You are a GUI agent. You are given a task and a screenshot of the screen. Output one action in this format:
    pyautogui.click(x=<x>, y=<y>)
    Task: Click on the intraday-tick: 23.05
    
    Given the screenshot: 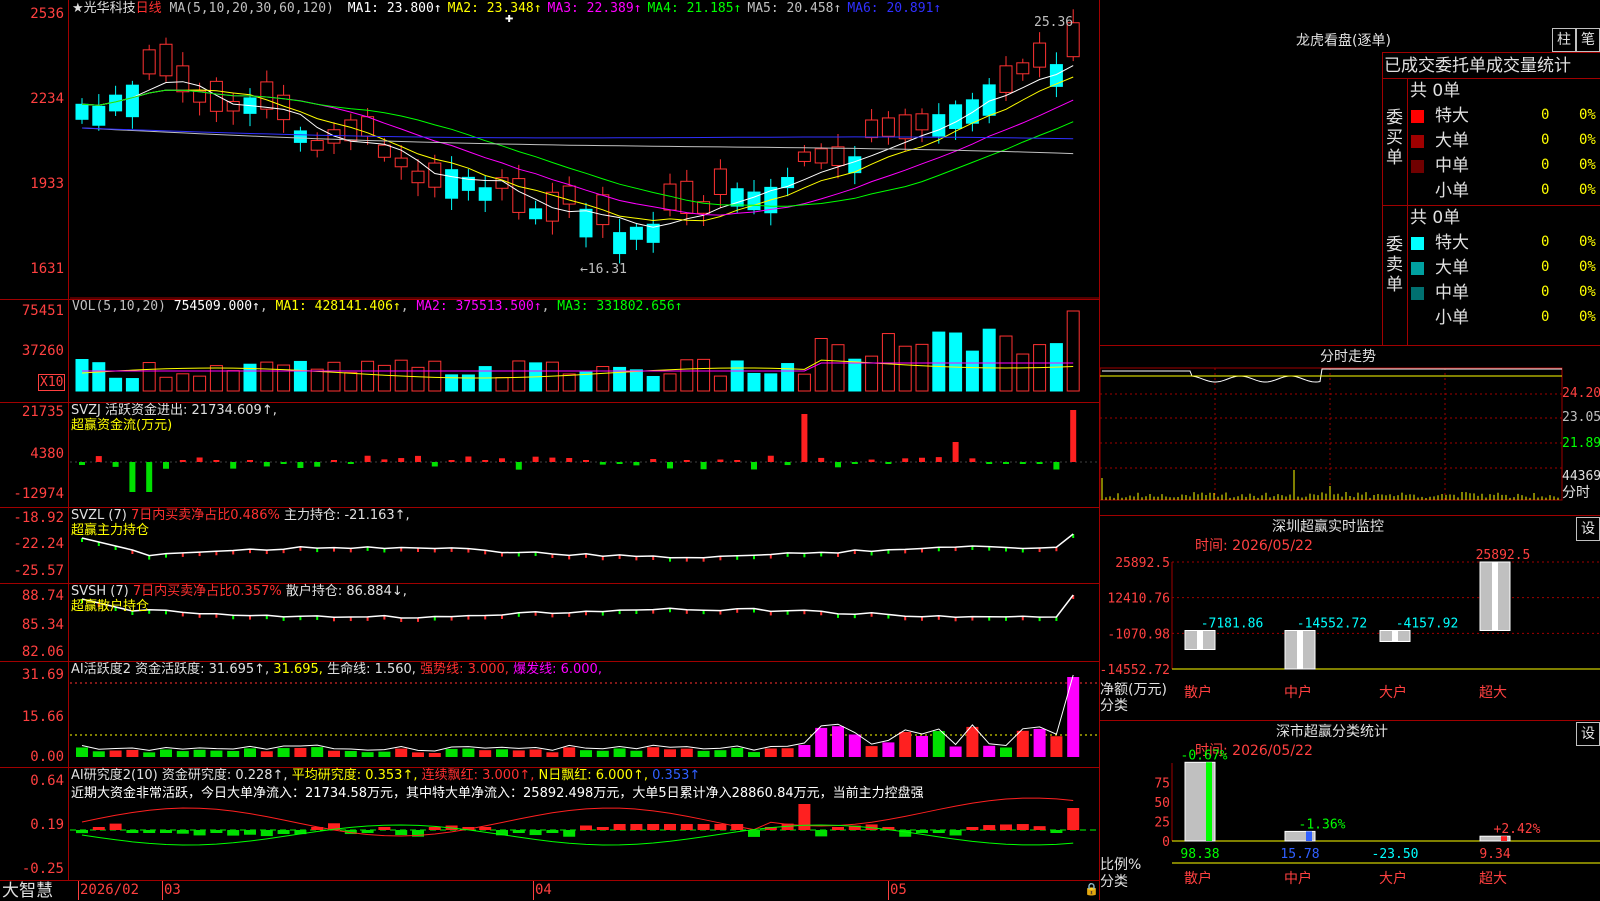 What is the action you would take?
    pyautogui.click(x=1581, y=417)
    